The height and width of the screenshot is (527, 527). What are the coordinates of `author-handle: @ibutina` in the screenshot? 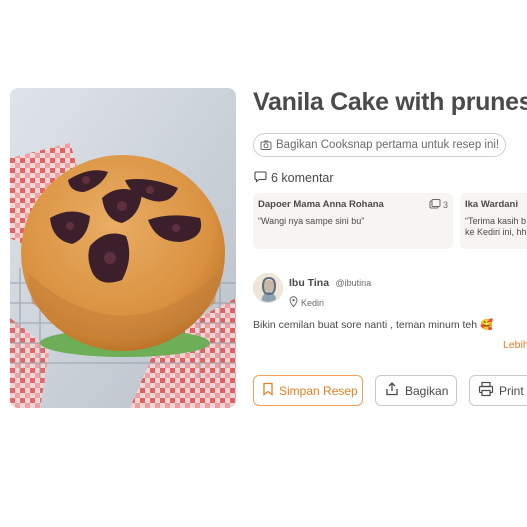 It's located at (353, 283).